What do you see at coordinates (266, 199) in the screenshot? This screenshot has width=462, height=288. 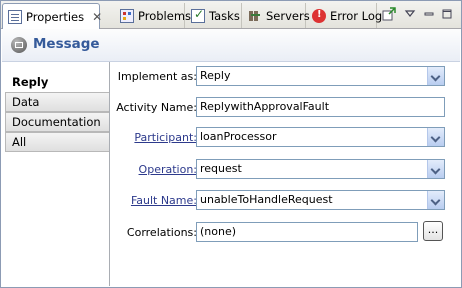 I see `fault-name-value: unableToHandleRequest` at bounding box center [266, 199].